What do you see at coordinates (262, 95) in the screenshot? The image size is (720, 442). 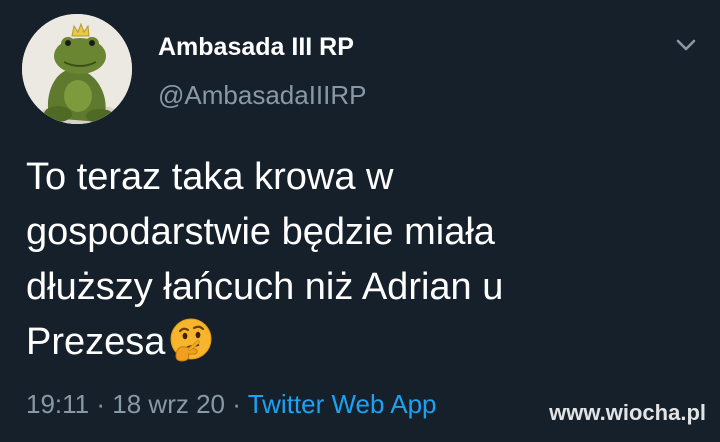 I see `author-handle: @AmbasadaIIIRP` at bounding box center [262, 95].